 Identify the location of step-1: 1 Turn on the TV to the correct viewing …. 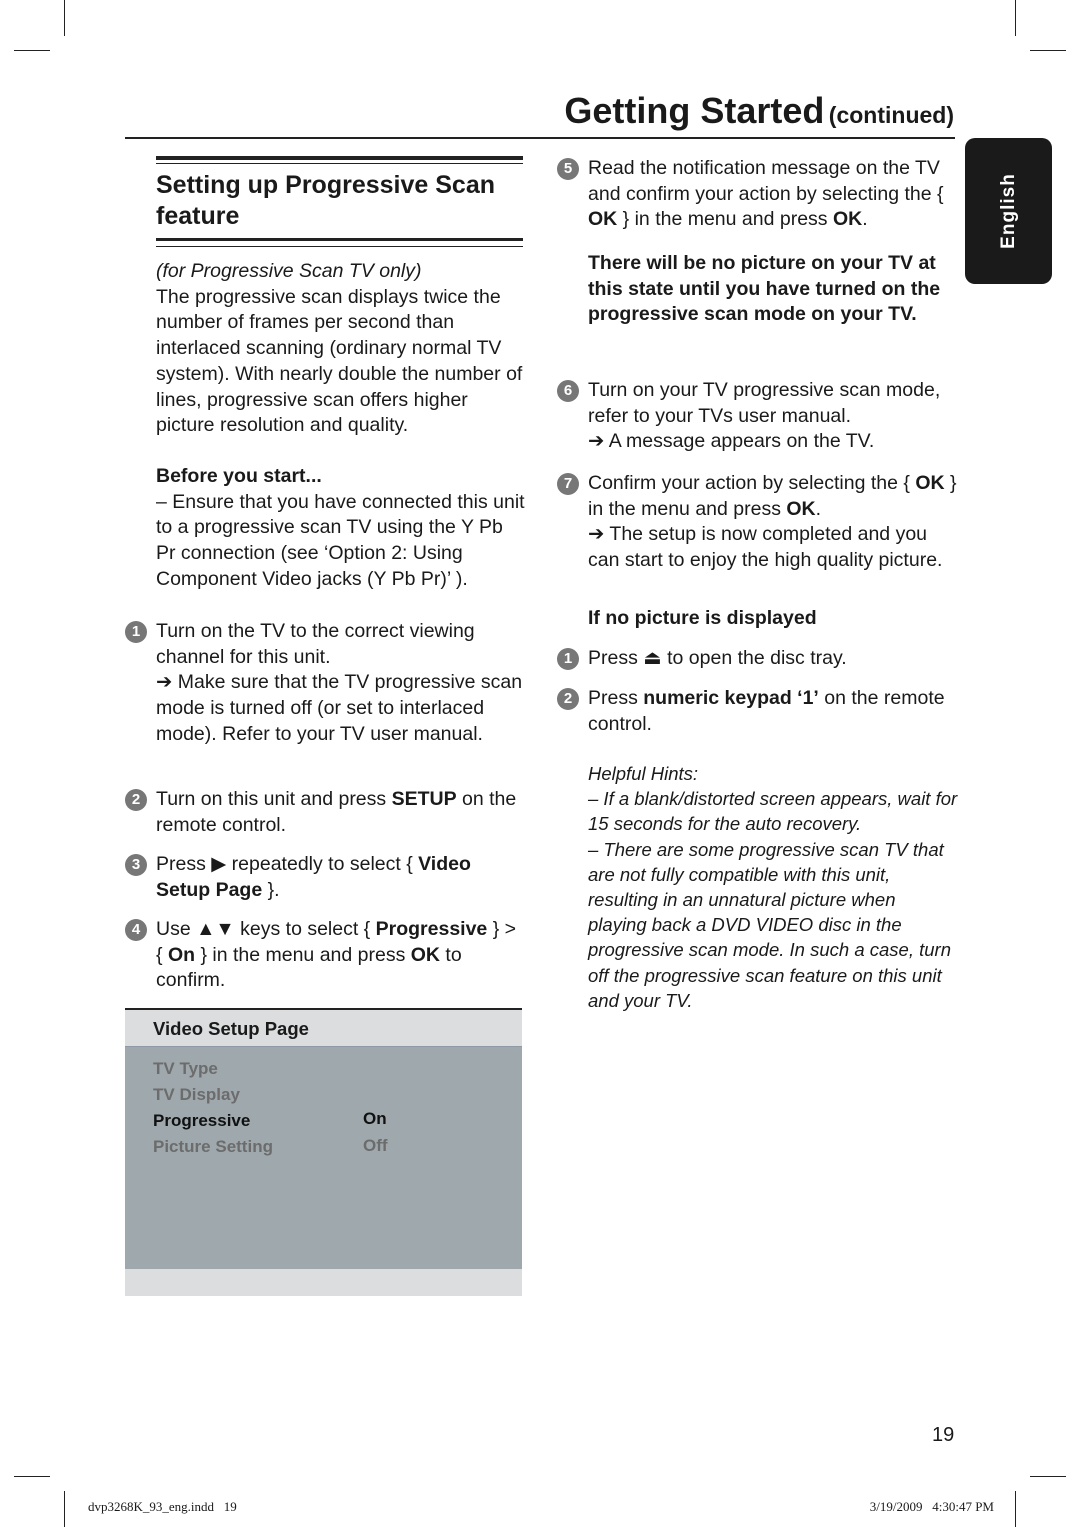
(325, 683).